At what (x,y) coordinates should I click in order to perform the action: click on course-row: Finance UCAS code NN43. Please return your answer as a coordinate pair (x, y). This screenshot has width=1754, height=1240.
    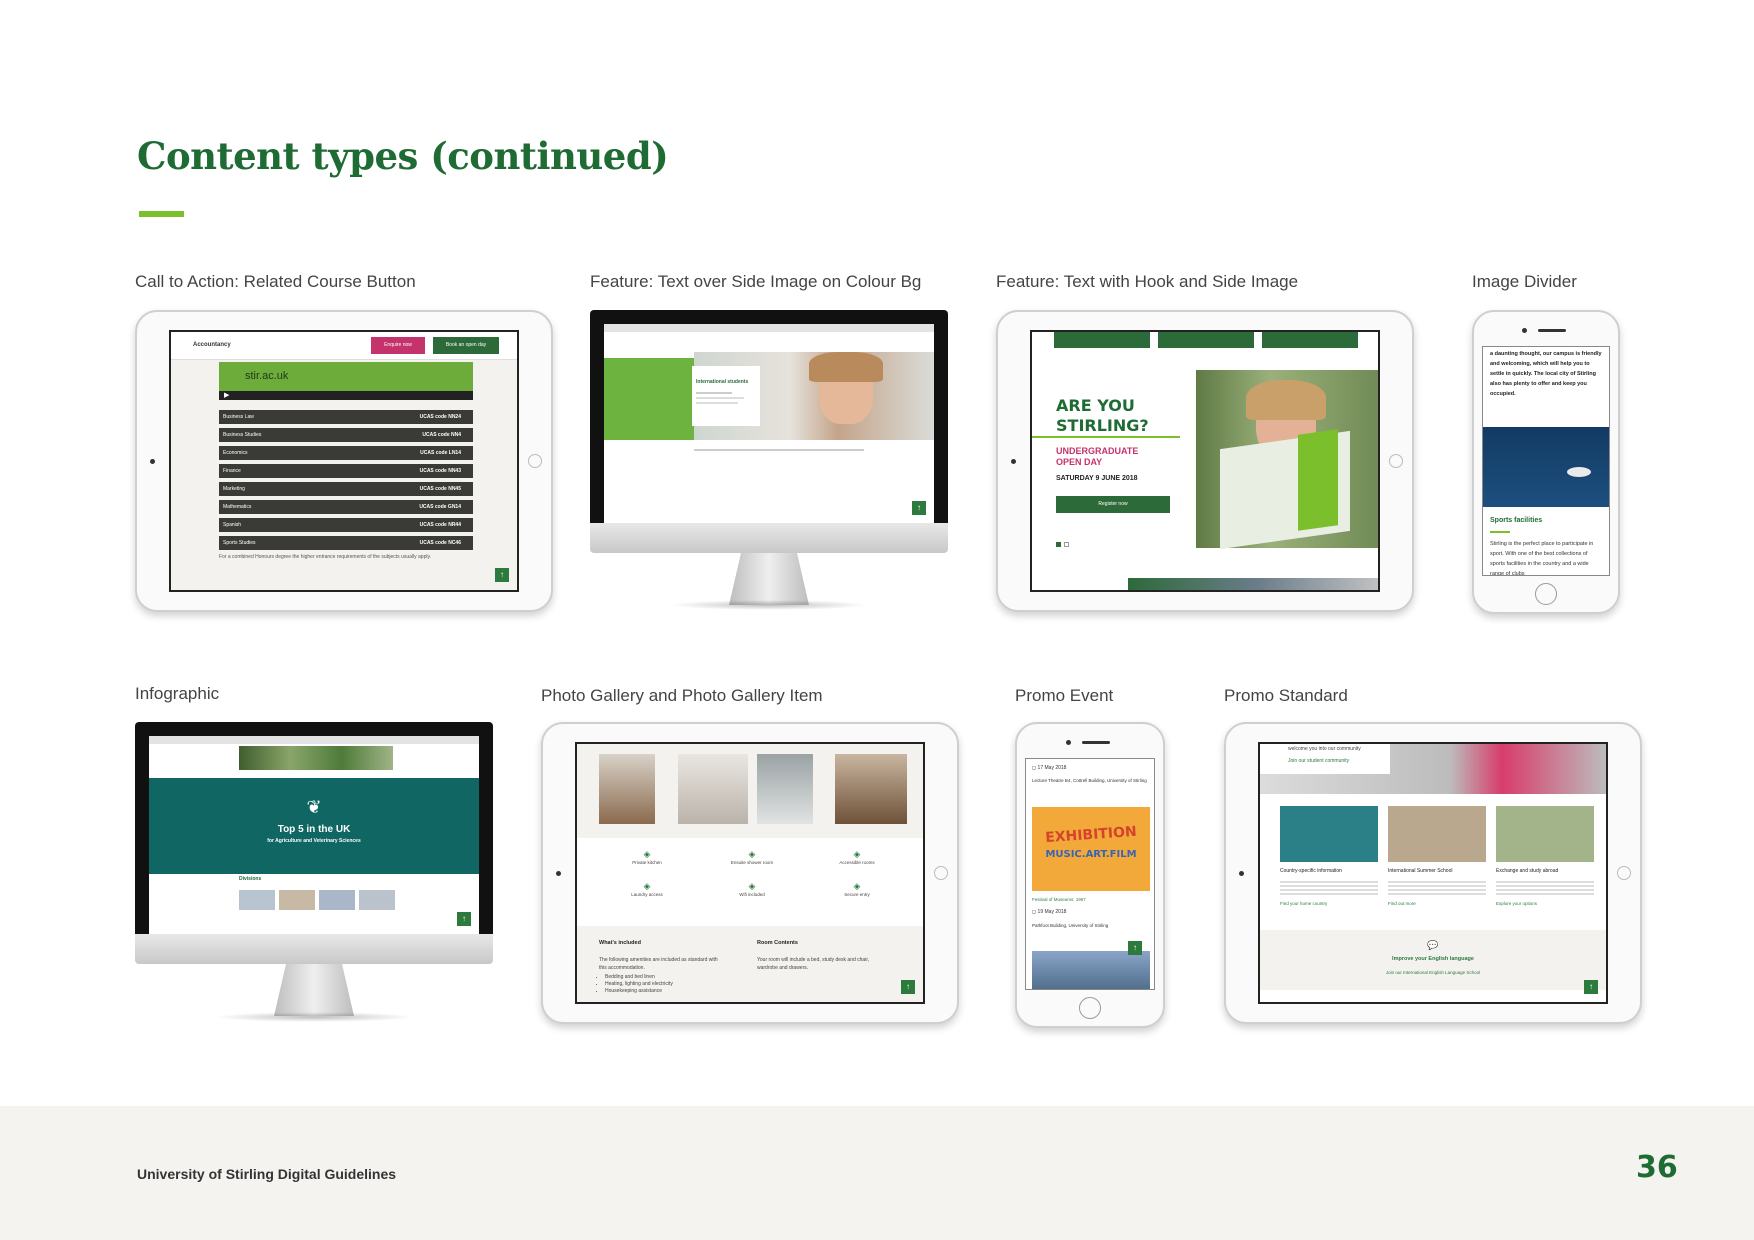
    Looking at the image, I should click on (346, 471).